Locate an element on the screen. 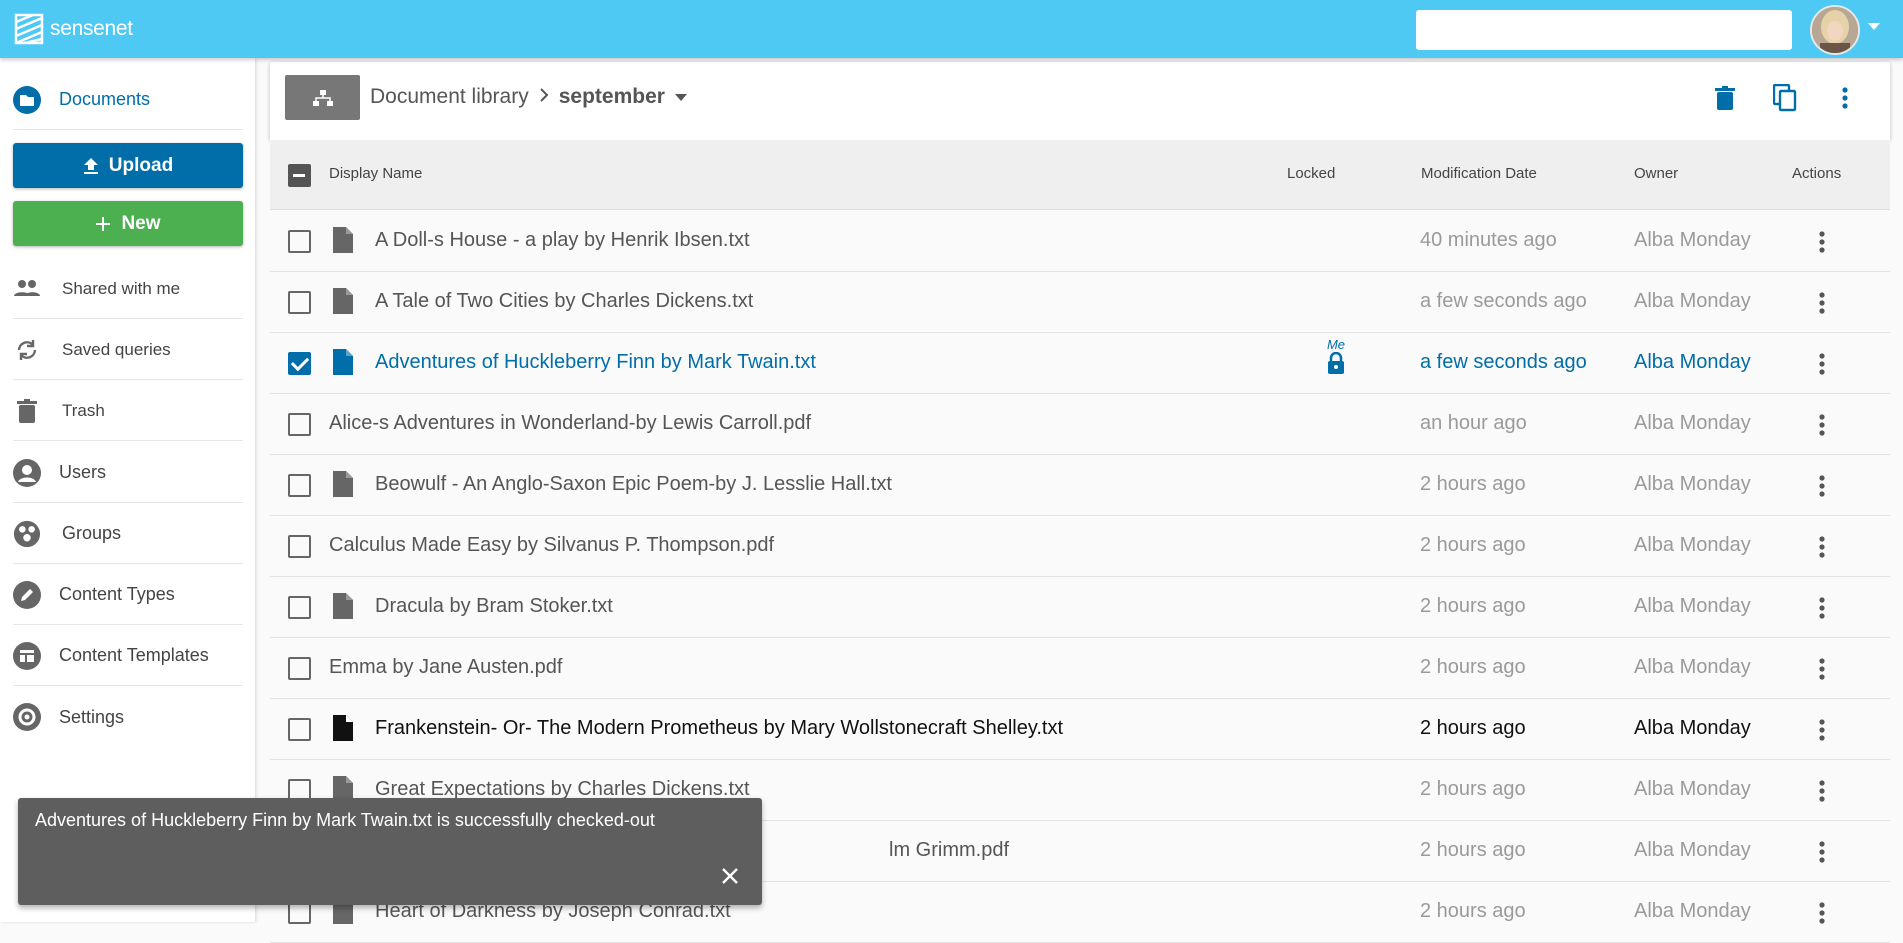 The image size is (1903, 943). new-button-label: New is located at coordinates (141, 223).